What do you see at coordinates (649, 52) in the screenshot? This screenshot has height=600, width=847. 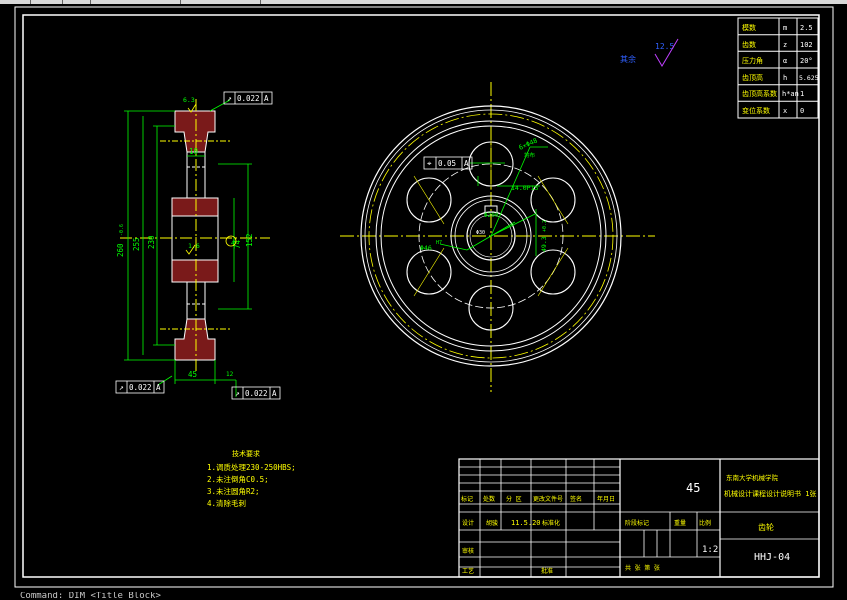 I see `roughness-note: 其余 12.5` at bounding box center [649, 52].